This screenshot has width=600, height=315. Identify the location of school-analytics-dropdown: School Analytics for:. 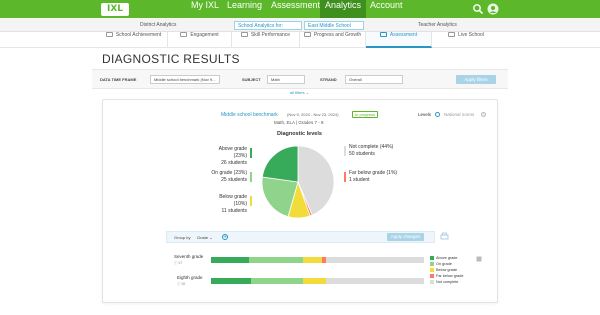
(268, 25).